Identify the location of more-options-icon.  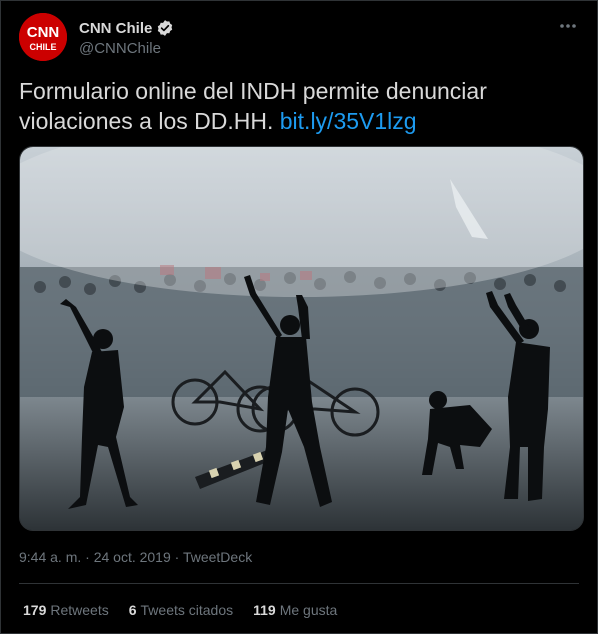
(568, 26).